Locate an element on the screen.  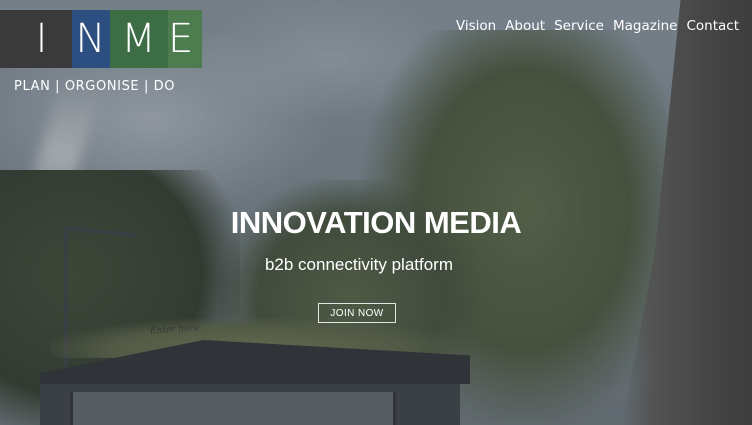
nav-link-service: Service is located at coordinates (579, 26).